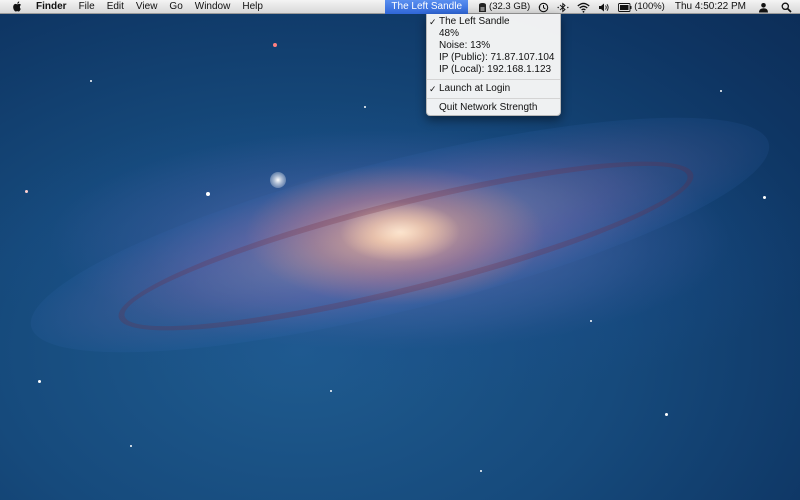 The height and width of the screenshot is (500, 800). I want to click on dropdown-signal-strength-item: 48%, so click(493, 34).